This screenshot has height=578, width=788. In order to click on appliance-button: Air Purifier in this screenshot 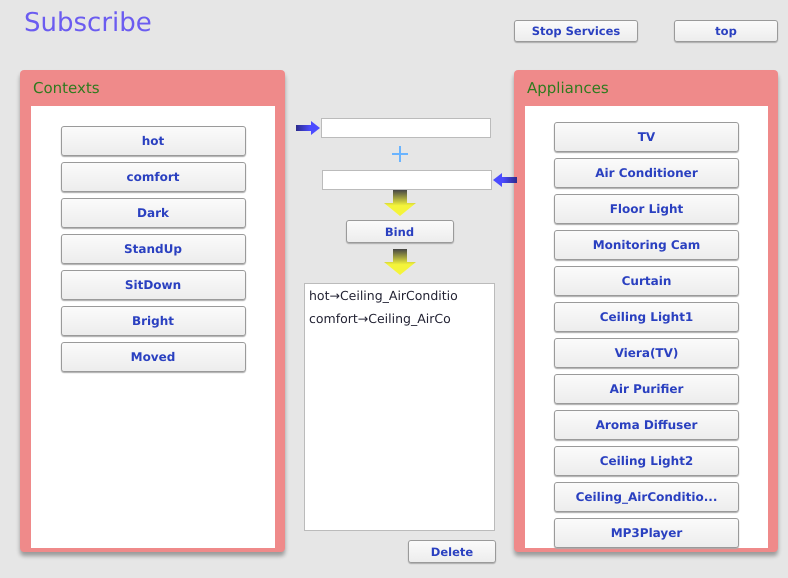, I will do `click(646, 389)`.